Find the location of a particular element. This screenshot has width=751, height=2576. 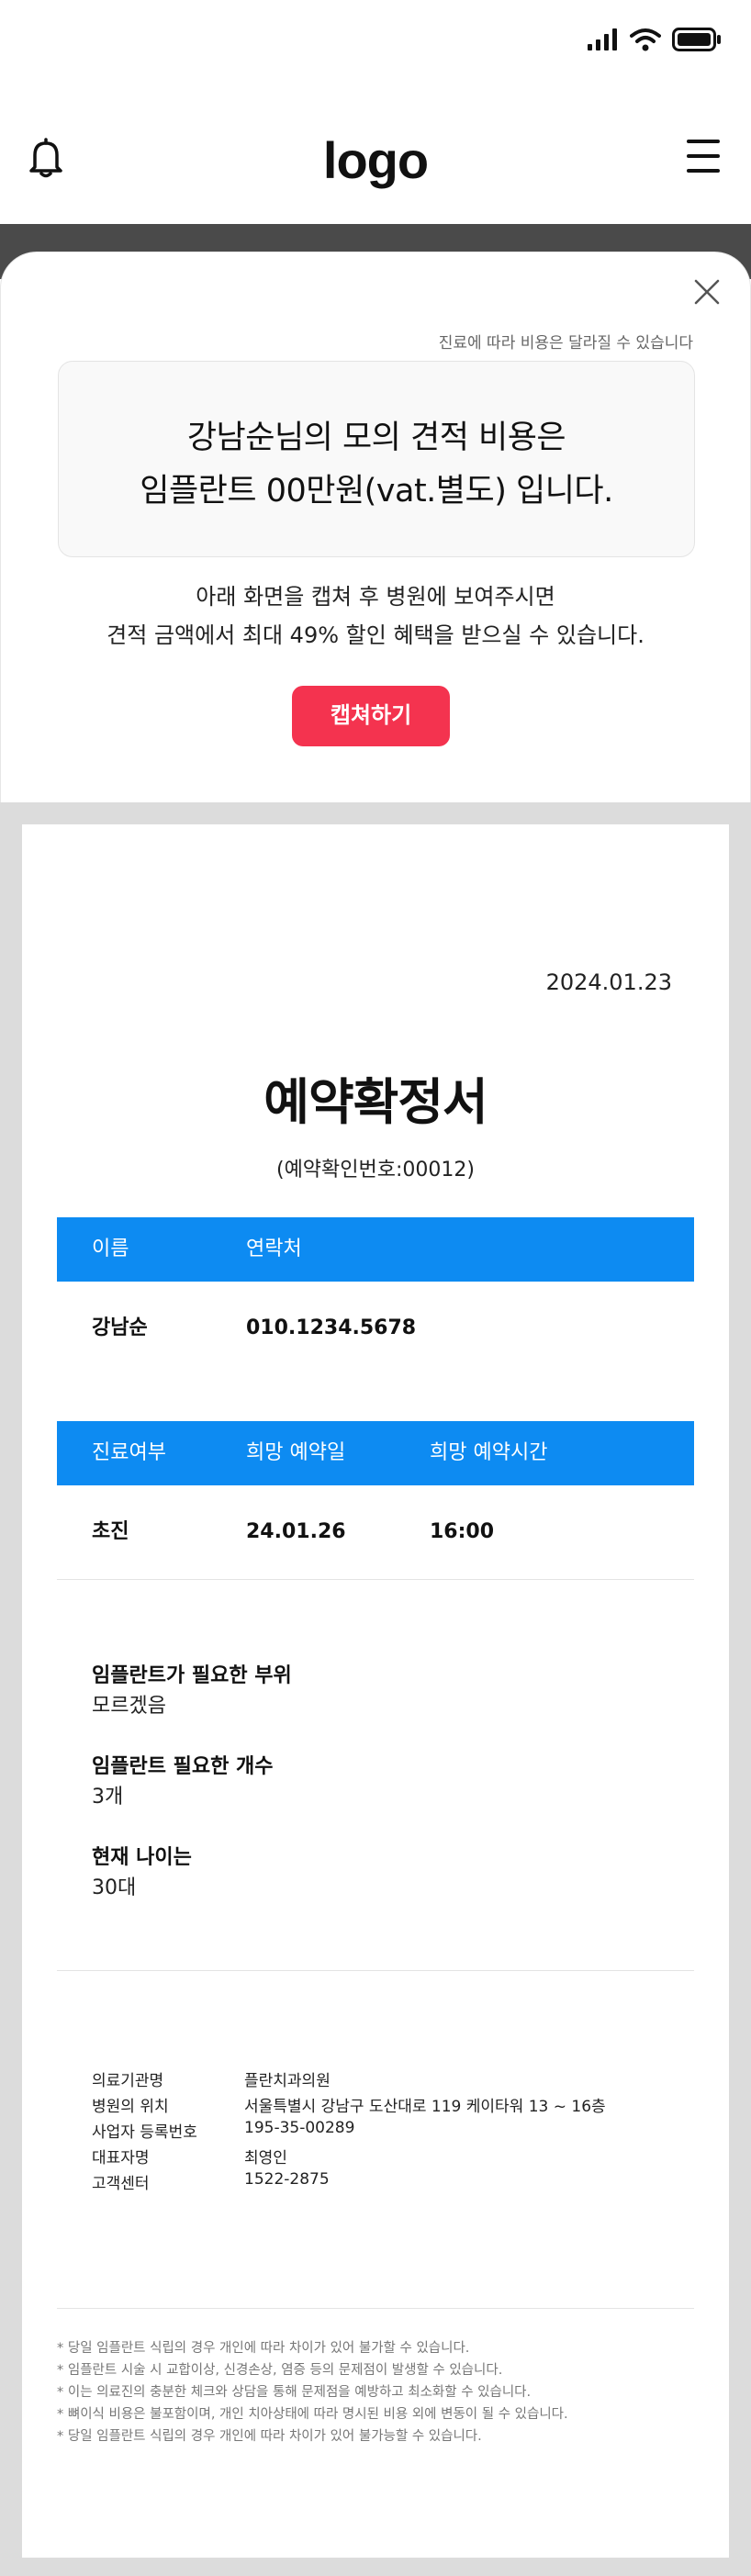

header-visit-type: 진료여부 is located at coordinates (129, 1452).